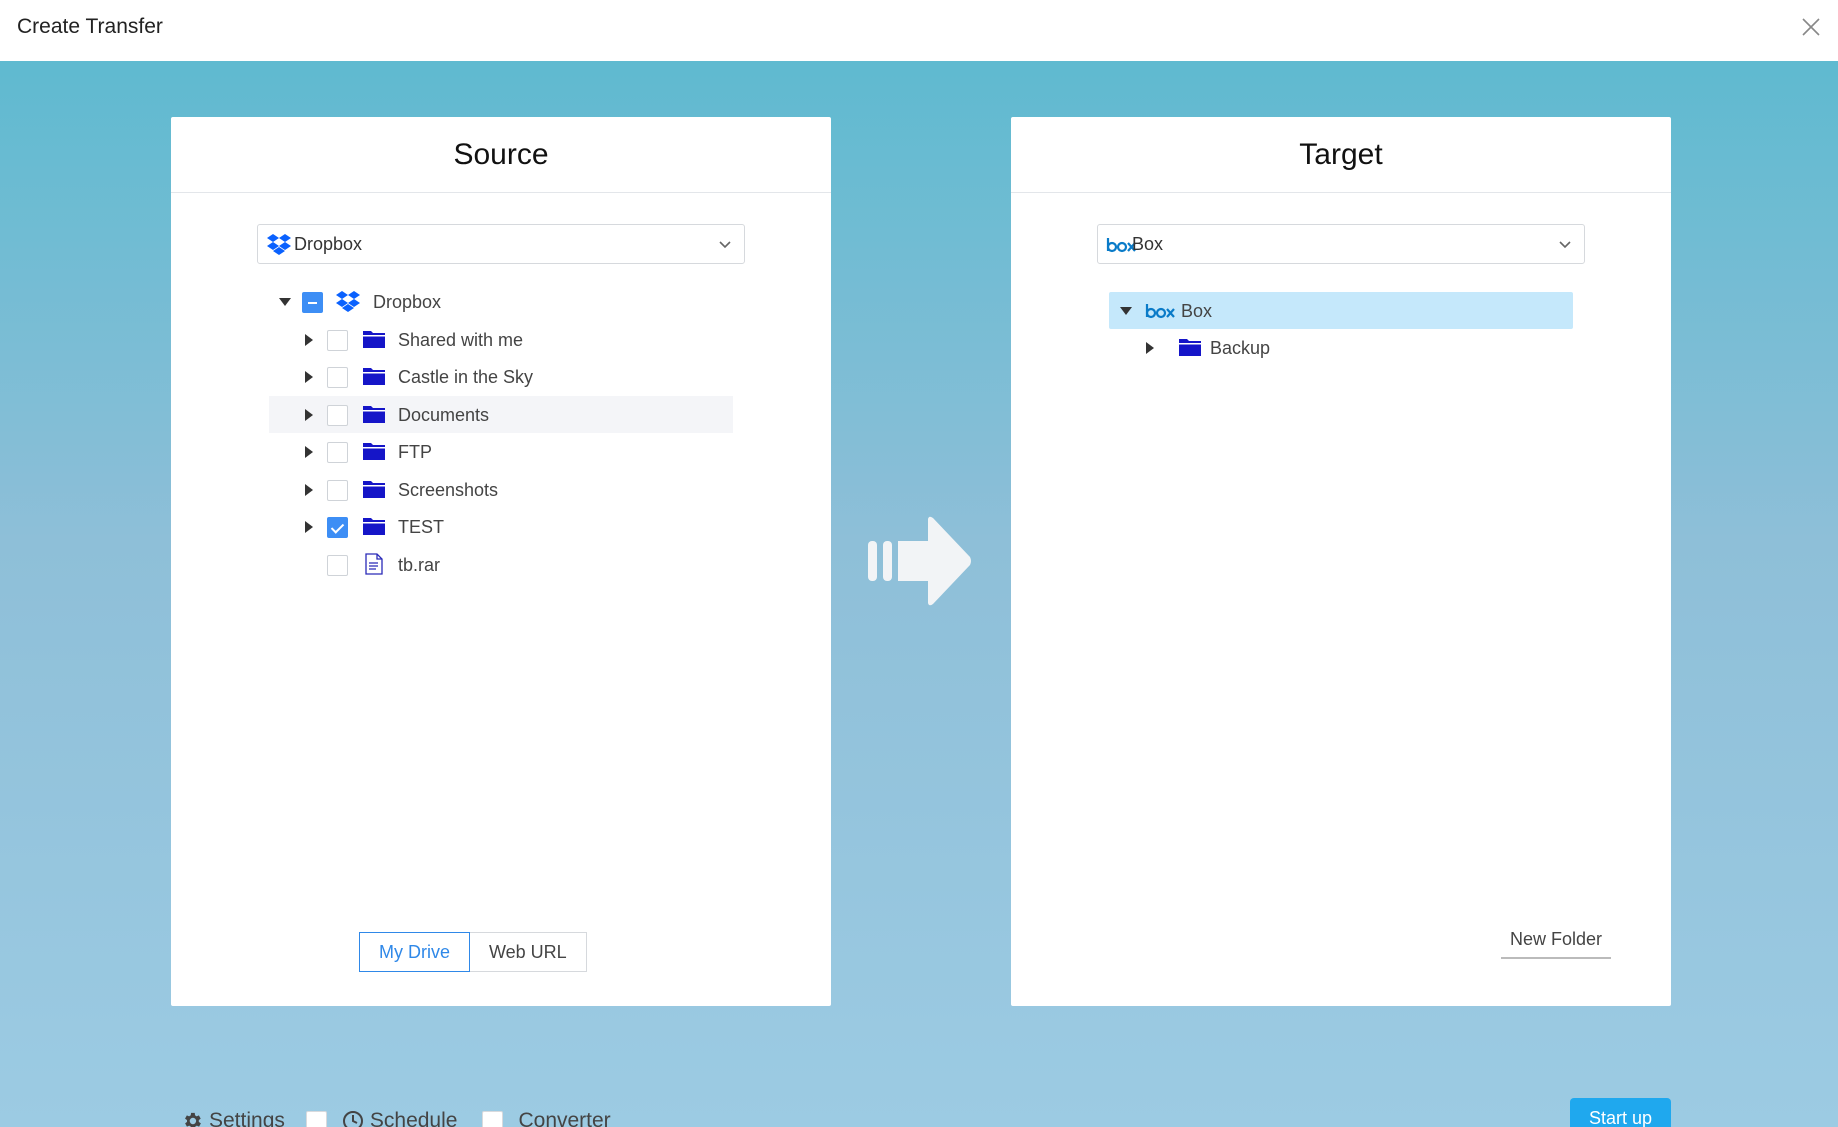 The width and height of the screenshot is (1838, 1127). What do you see at coordinates (1160, 311) in the screenshot?
I see `box-icon` at bounding box center [1160, 311].